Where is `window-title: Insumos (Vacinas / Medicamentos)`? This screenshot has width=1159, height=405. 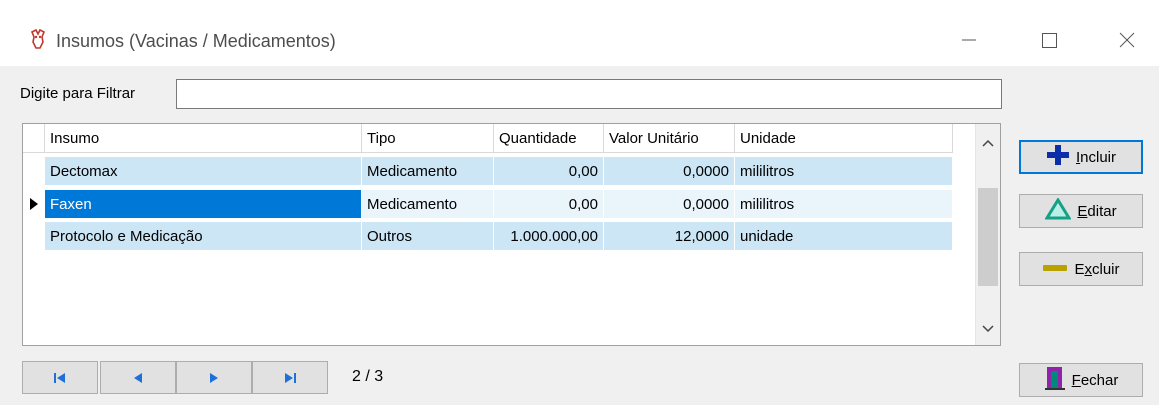 window-title: Insumos (Vacinas / Medicamentos) is located at coordinates (196, 41).